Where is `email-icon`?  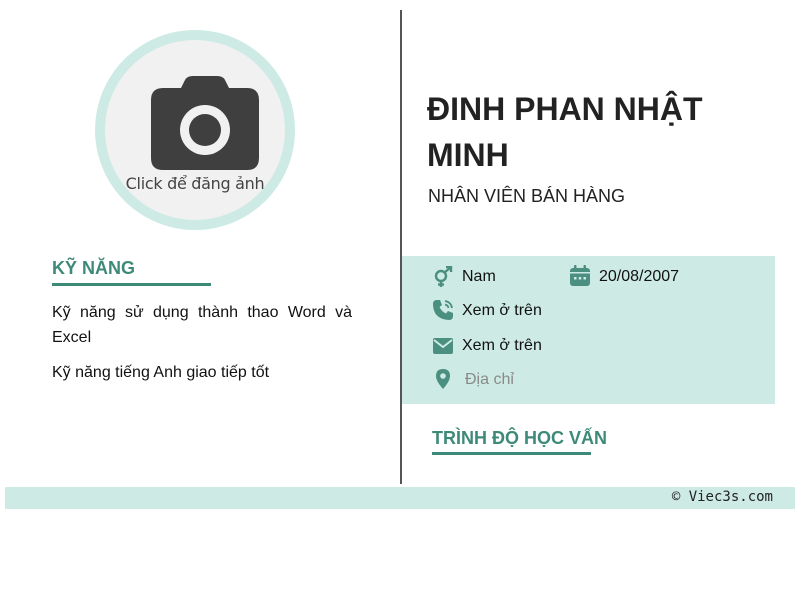 email-icon is located at coordinates (443, 346).